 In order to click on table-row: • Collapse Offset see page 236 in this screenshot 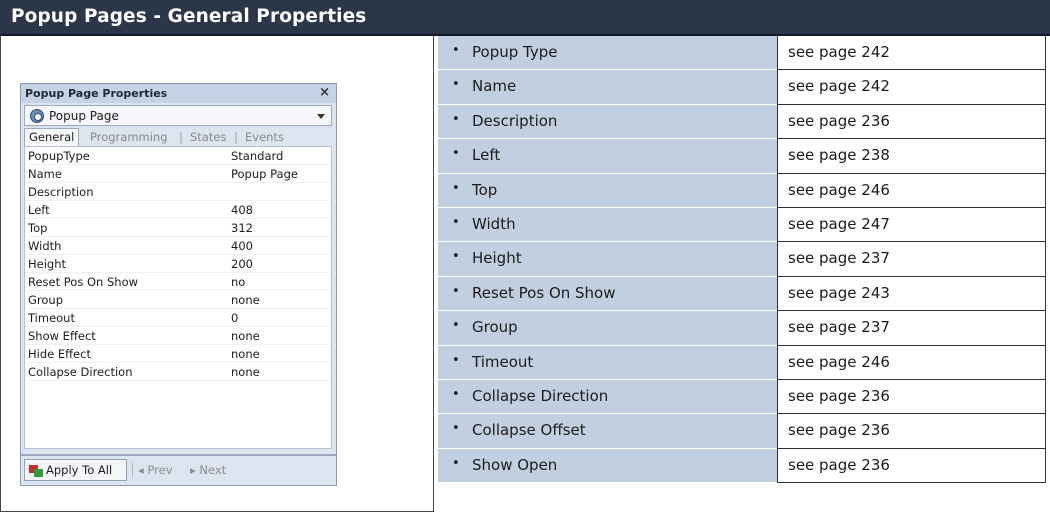, I will do `click(742, 431)`.